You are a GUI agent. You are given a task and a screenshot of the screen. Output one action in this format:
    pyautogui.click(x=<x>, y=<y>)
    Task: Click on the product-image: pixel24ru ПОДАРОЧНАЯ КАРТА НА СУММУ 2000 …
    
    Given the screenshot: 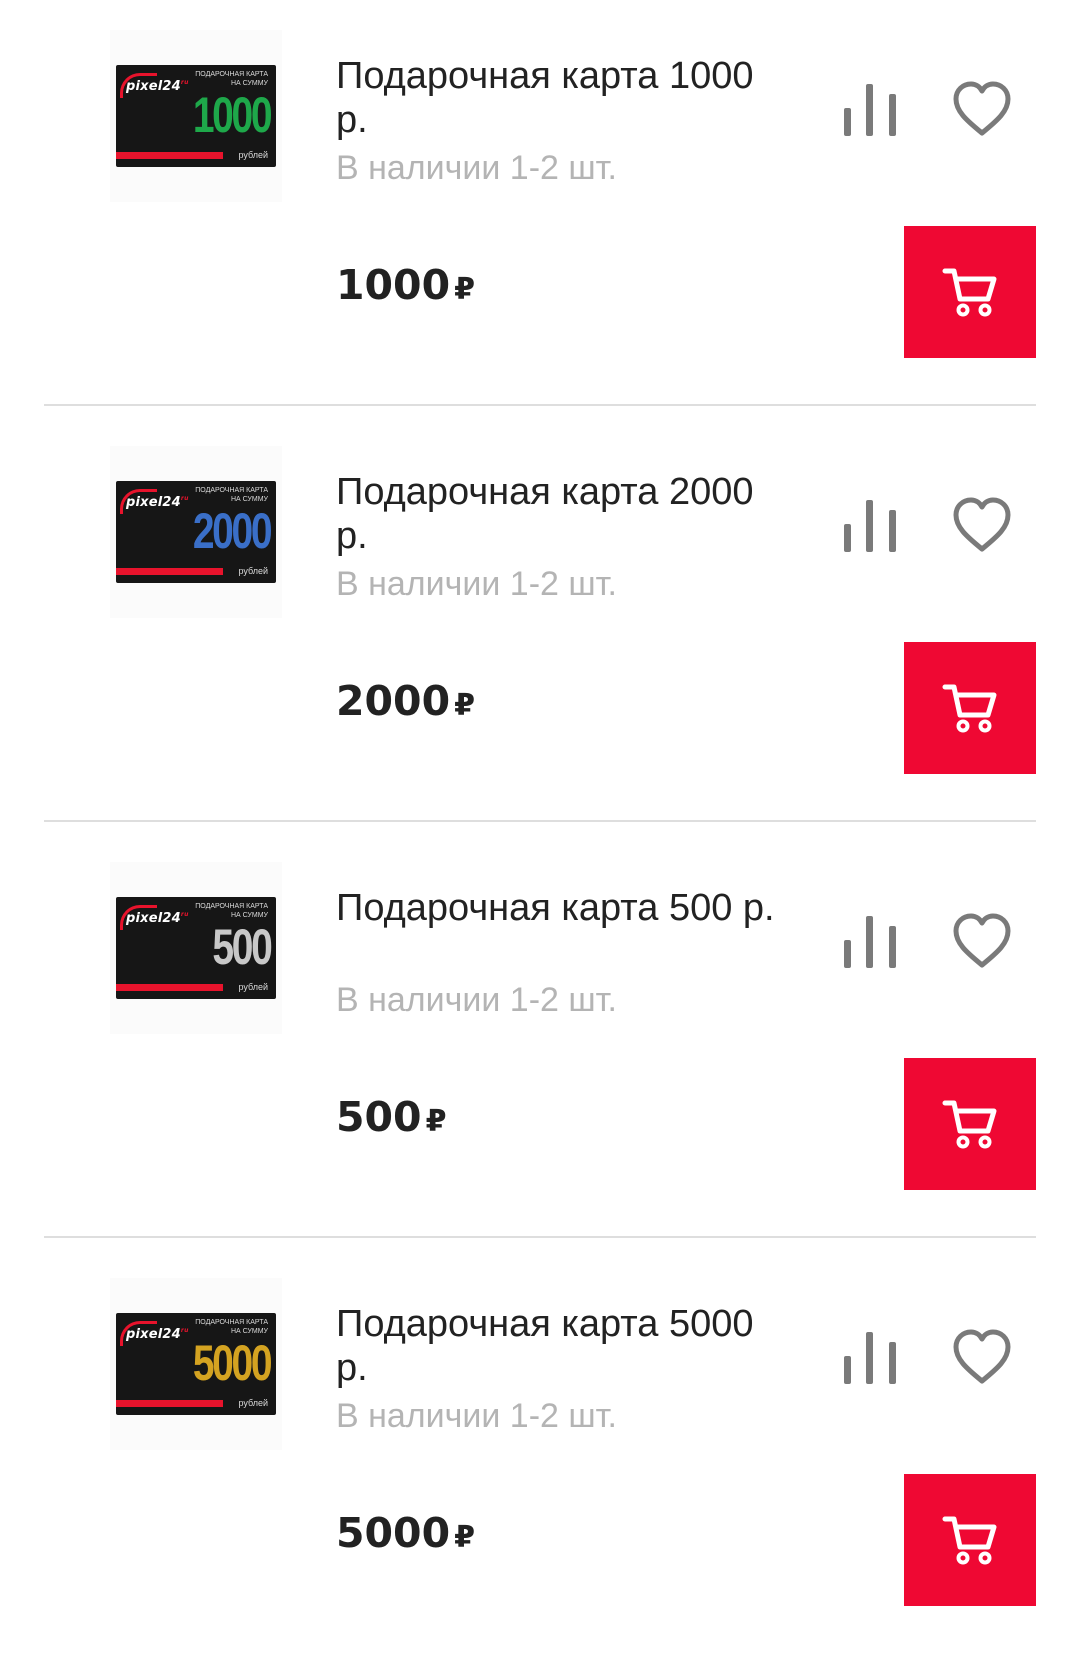 What is the action you would take?
    pyautogui.click(x=196, y=532)
    